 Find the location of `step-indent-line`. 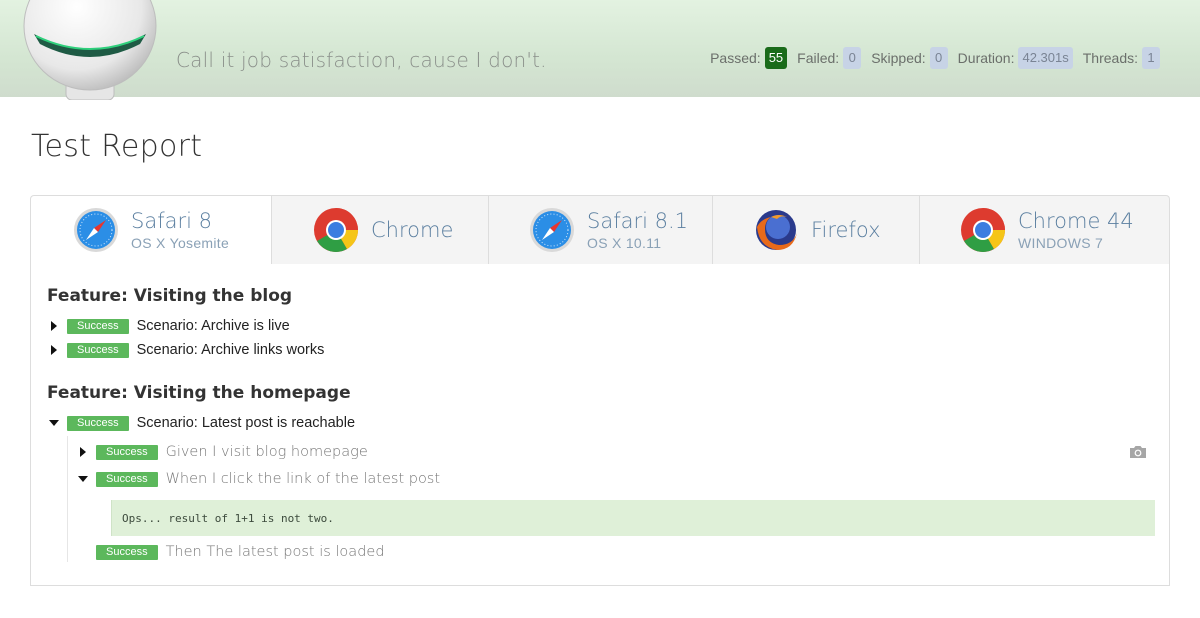

step-indent-line is located at coordinates (67, 499).